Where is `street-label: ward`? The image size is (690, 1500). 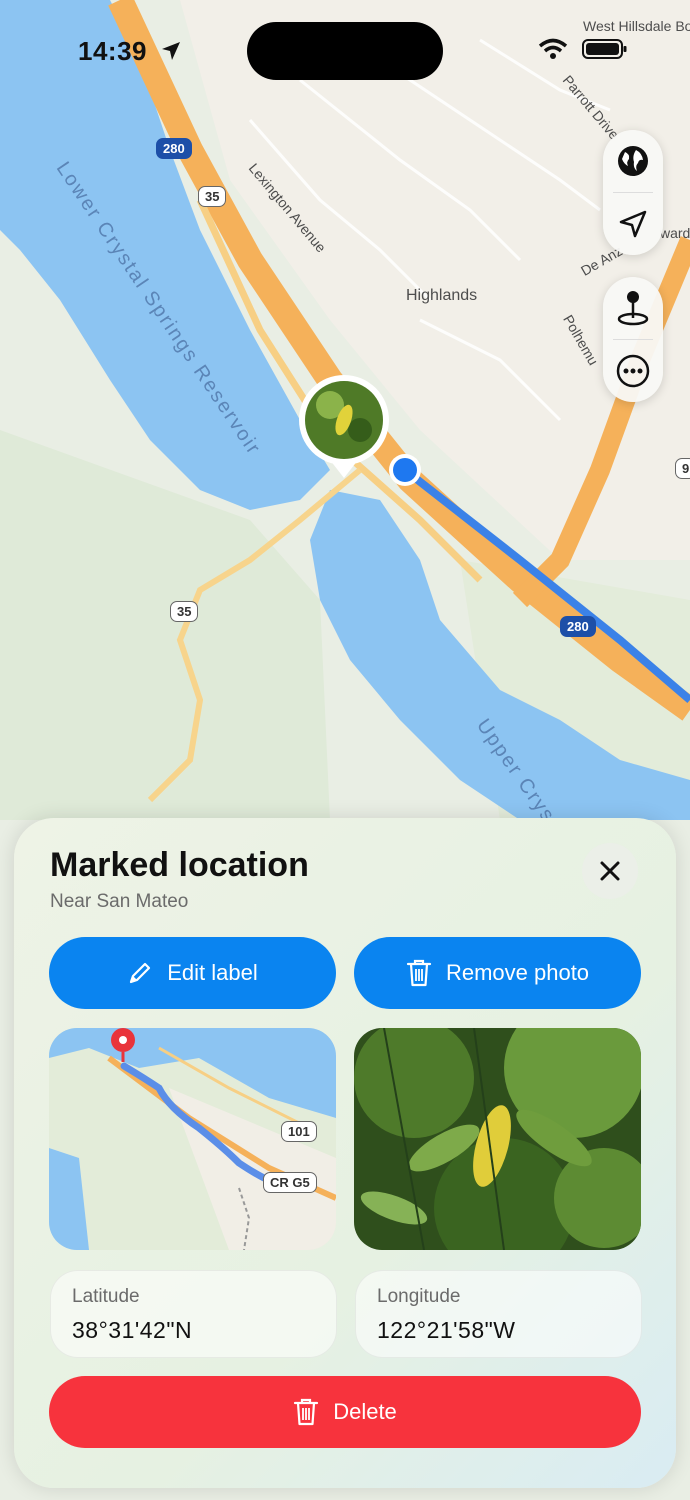
street-label: ward is located at coordinates (675, 233).